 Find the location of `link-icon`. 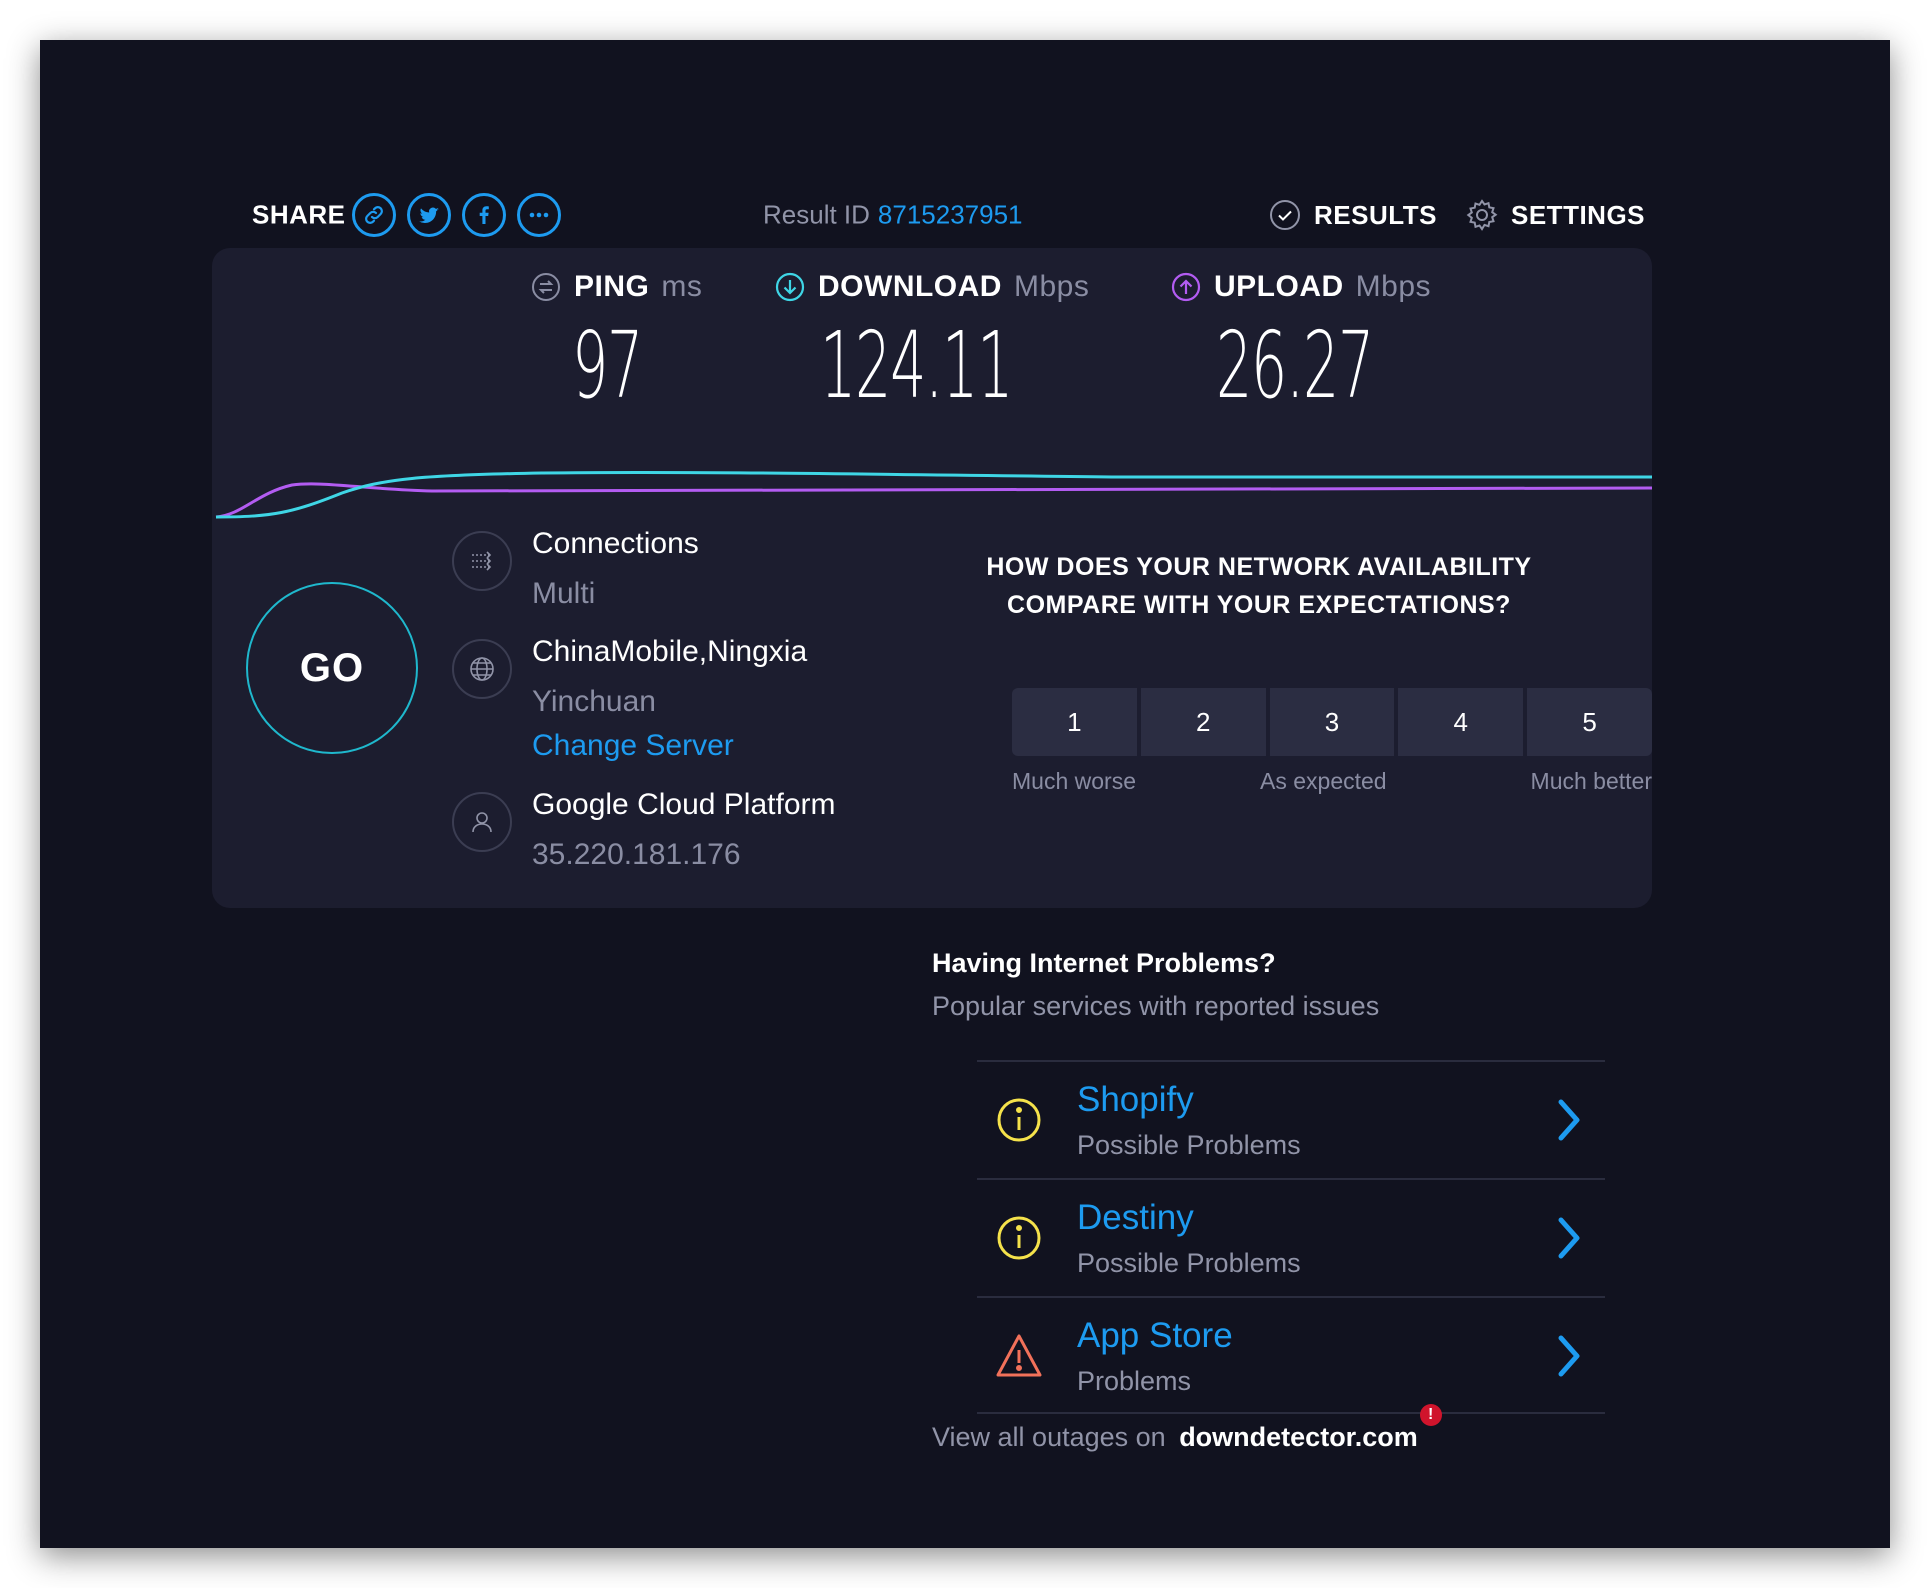

link-icon is located at coordinates (374, 215).